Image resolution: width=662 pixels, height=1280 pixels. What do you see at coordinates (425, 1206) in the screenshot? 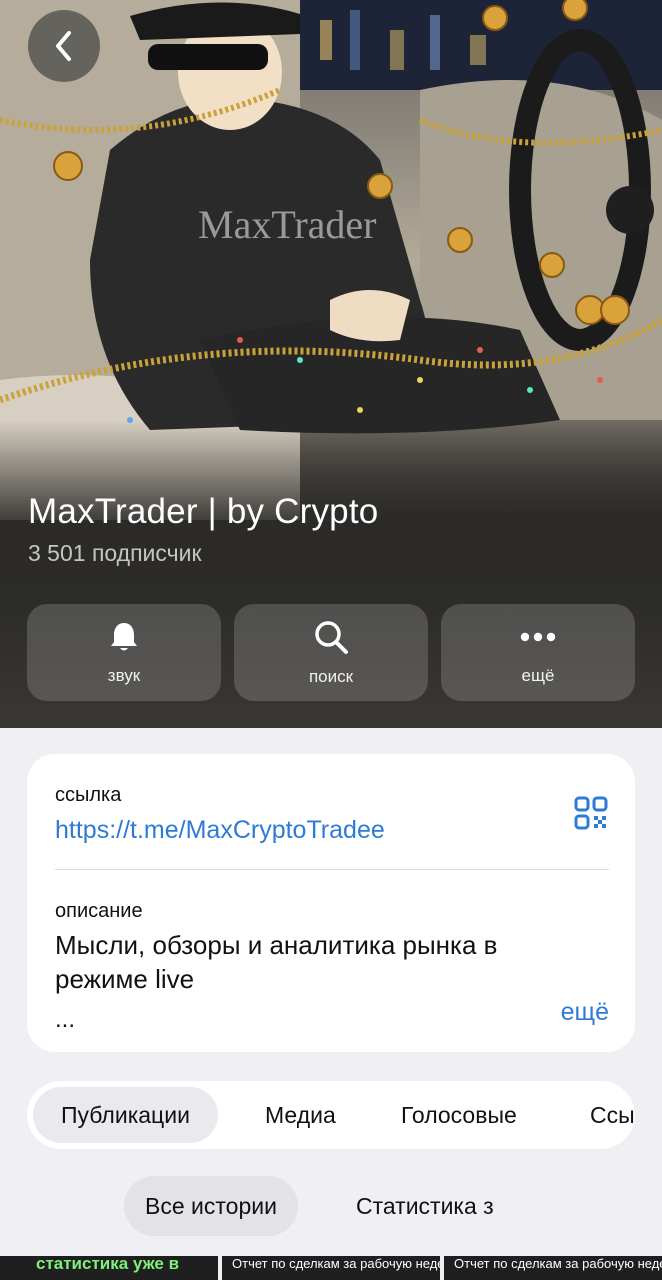
I see `chip-statistics: Статистика з` at bounding box center [425, 1206].